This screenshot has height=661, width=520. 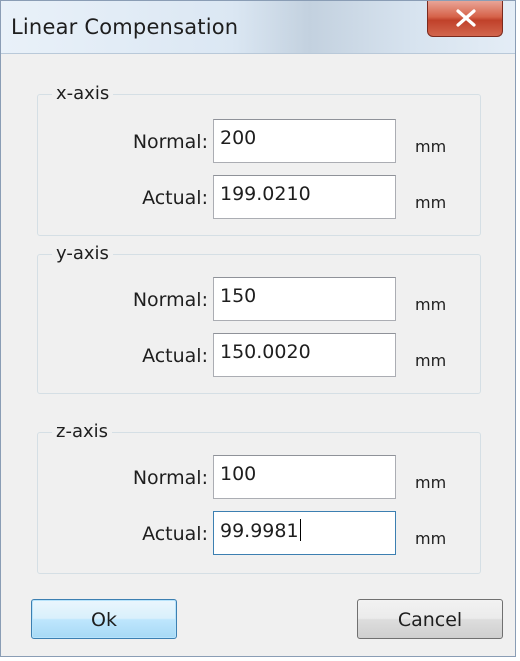 What do you see at coordinates (431, 538) in the screenshot?
I see `z-actual-unit: mm` at bounding box center [431, 538].